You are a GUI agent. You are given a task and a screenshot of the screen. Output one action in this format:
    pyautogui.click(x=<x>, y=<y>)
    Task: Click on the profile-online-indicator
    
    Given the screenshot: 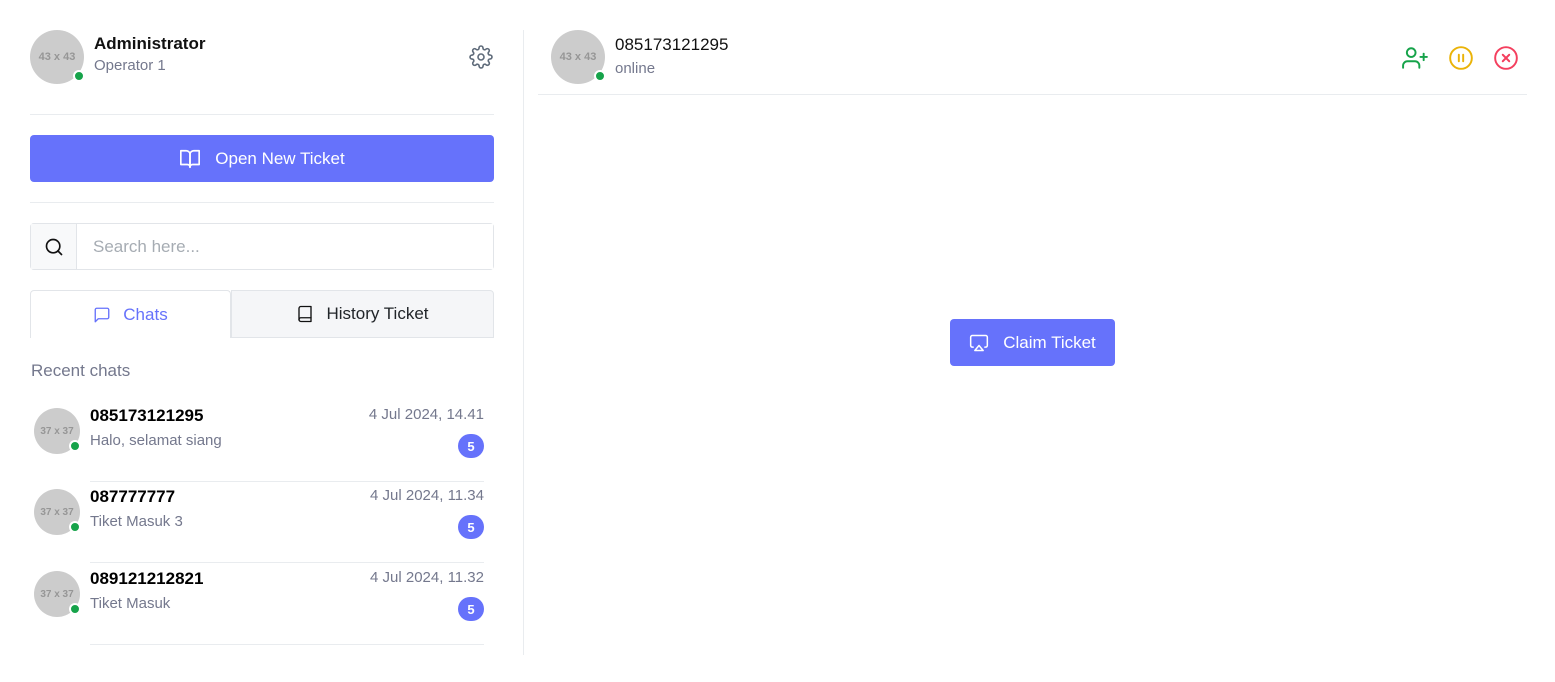 What is the action you would take?
    pyautogui.click(x=79, y=76)
    